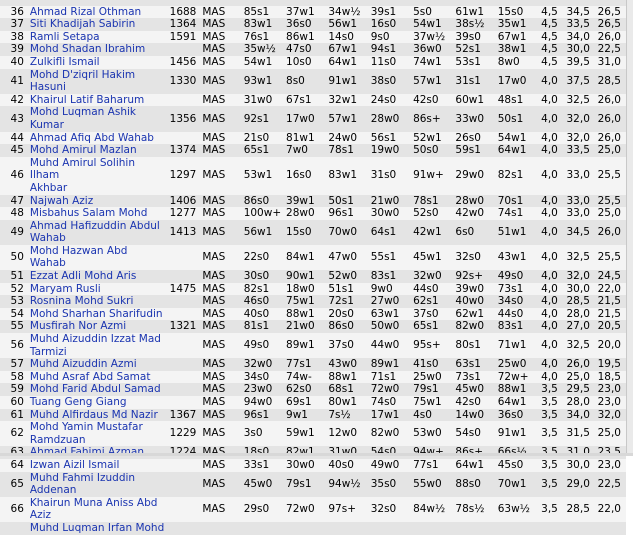 This screenshot has width=633, height=535. Describe the element at coordinates (88, 213) in the screenshot. I see `player-name-link: Misbahus Salam Mohd` at that location.